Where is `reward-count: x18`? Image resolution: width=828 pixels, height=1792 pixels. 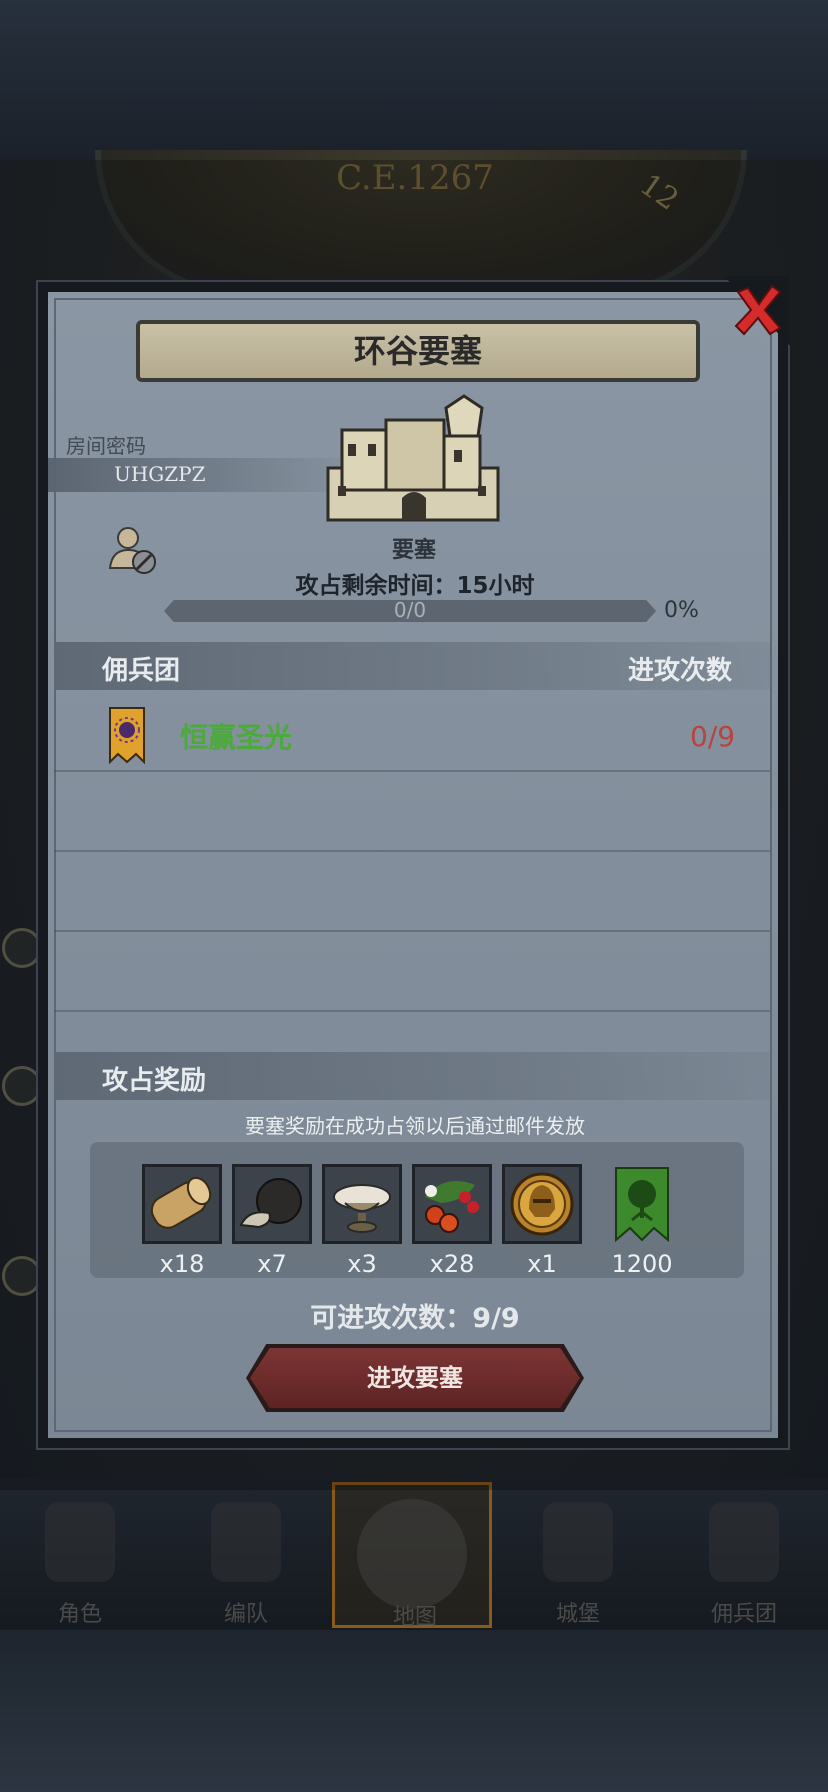 reward-count: x18 is located at coordinates (182, 1264).